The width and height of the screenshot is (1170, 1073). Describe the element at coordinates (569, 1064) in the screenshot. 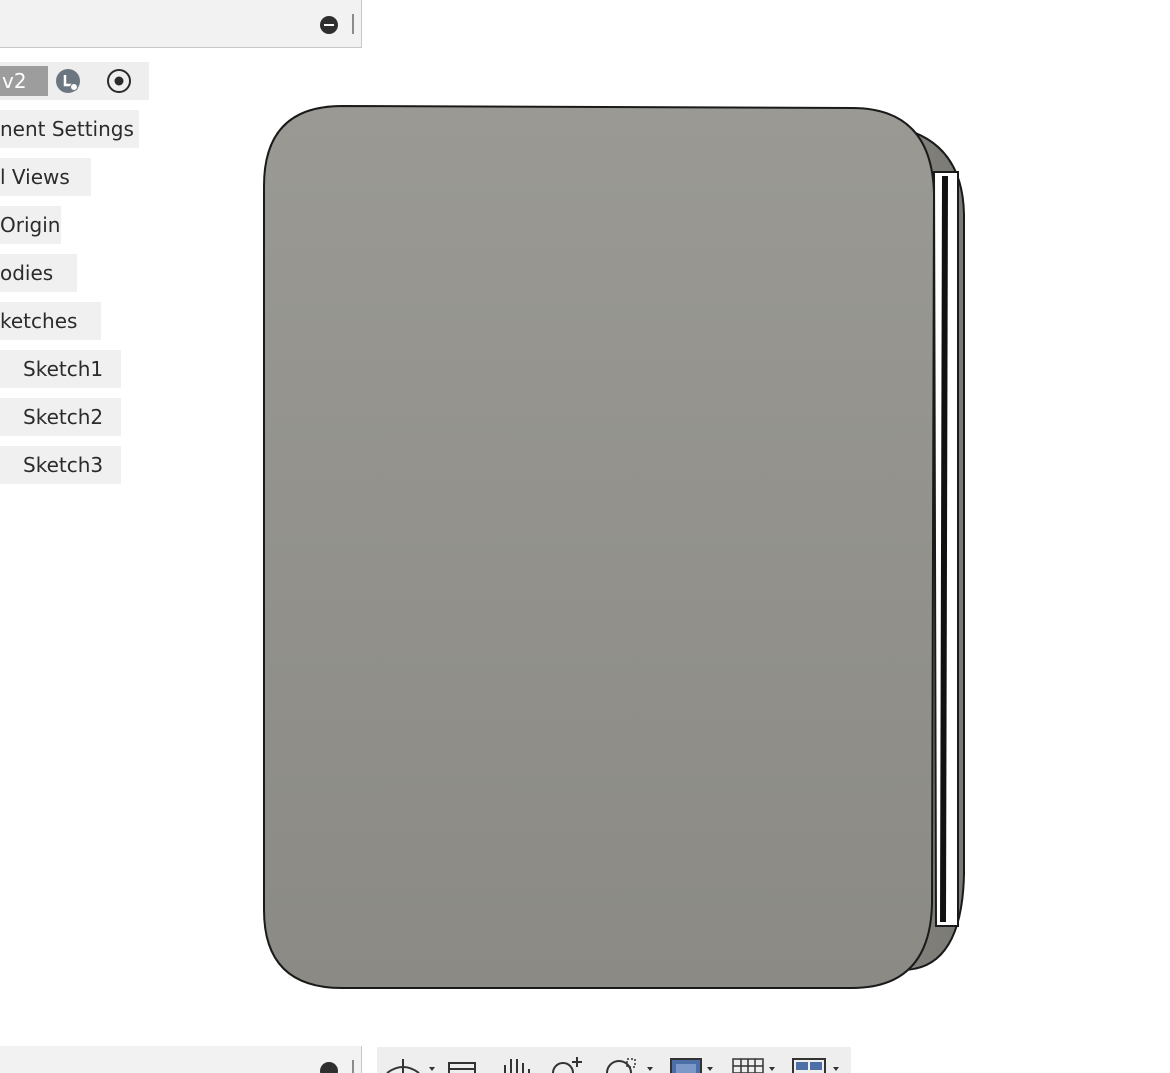

I see `zoom-icon` at that location.